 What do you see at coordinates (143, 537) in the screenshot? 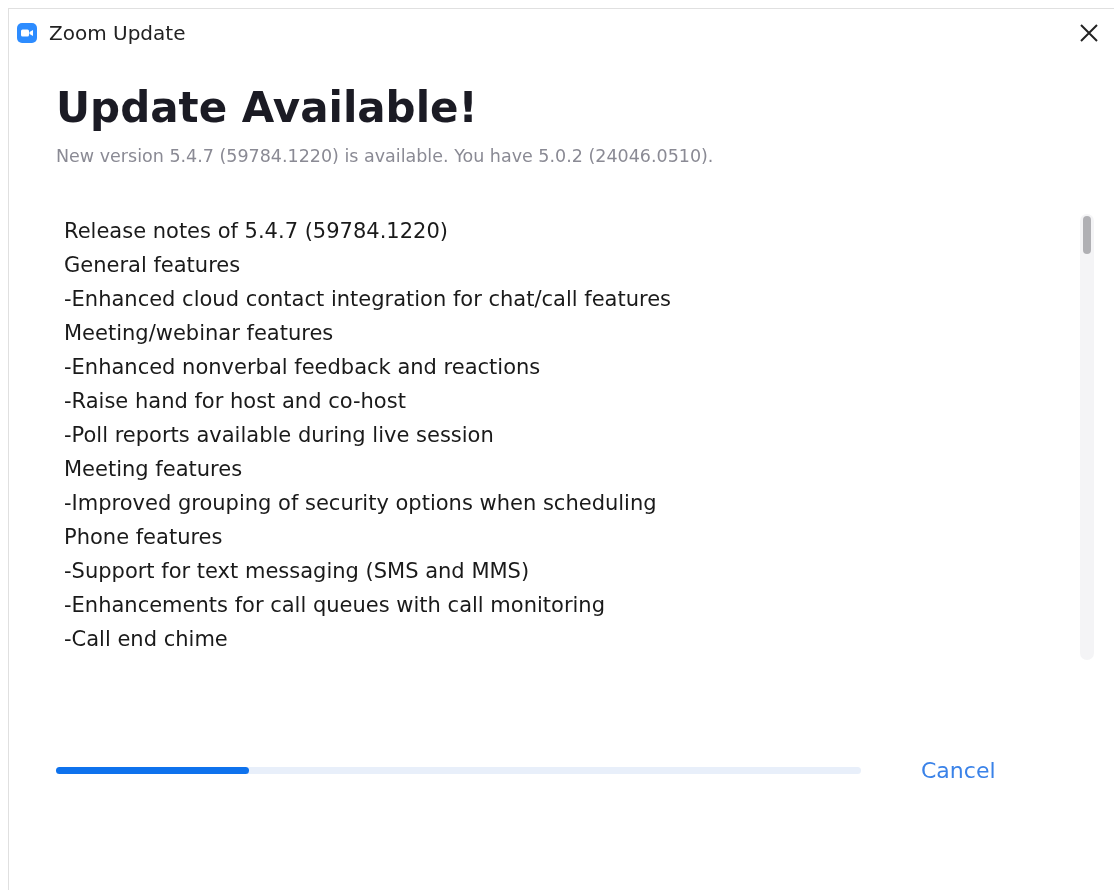
I see `release-note-line: Phone features` at bounding box center [143, 537].